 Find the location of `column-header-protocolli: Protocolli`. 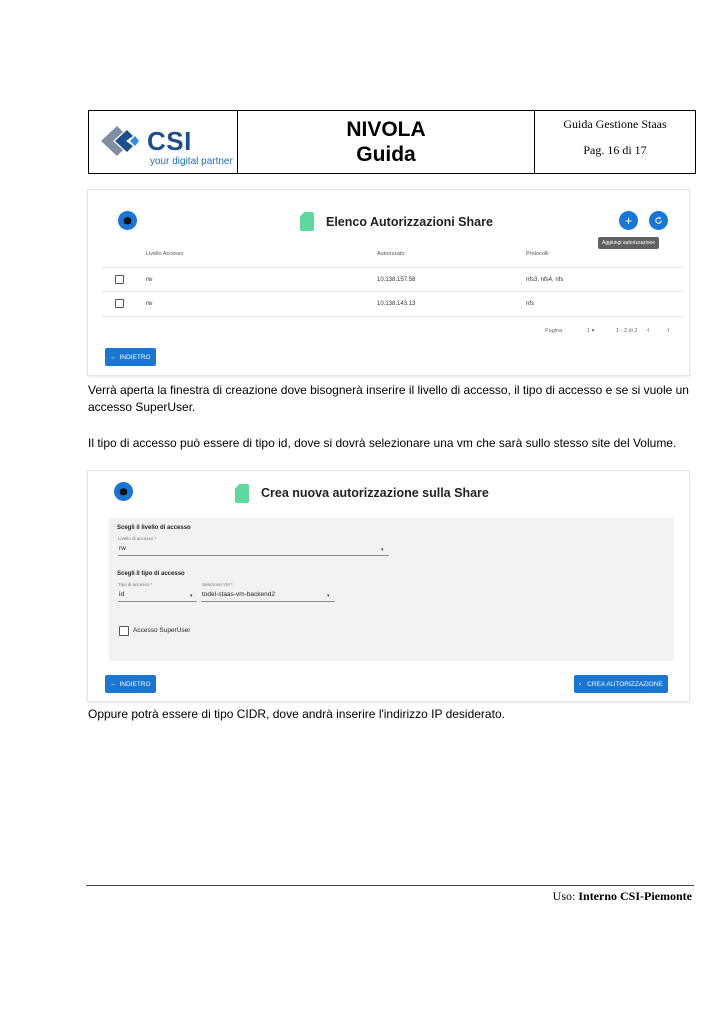

column-header-protocolli: Protocolli is located at coordinates (537, 254).